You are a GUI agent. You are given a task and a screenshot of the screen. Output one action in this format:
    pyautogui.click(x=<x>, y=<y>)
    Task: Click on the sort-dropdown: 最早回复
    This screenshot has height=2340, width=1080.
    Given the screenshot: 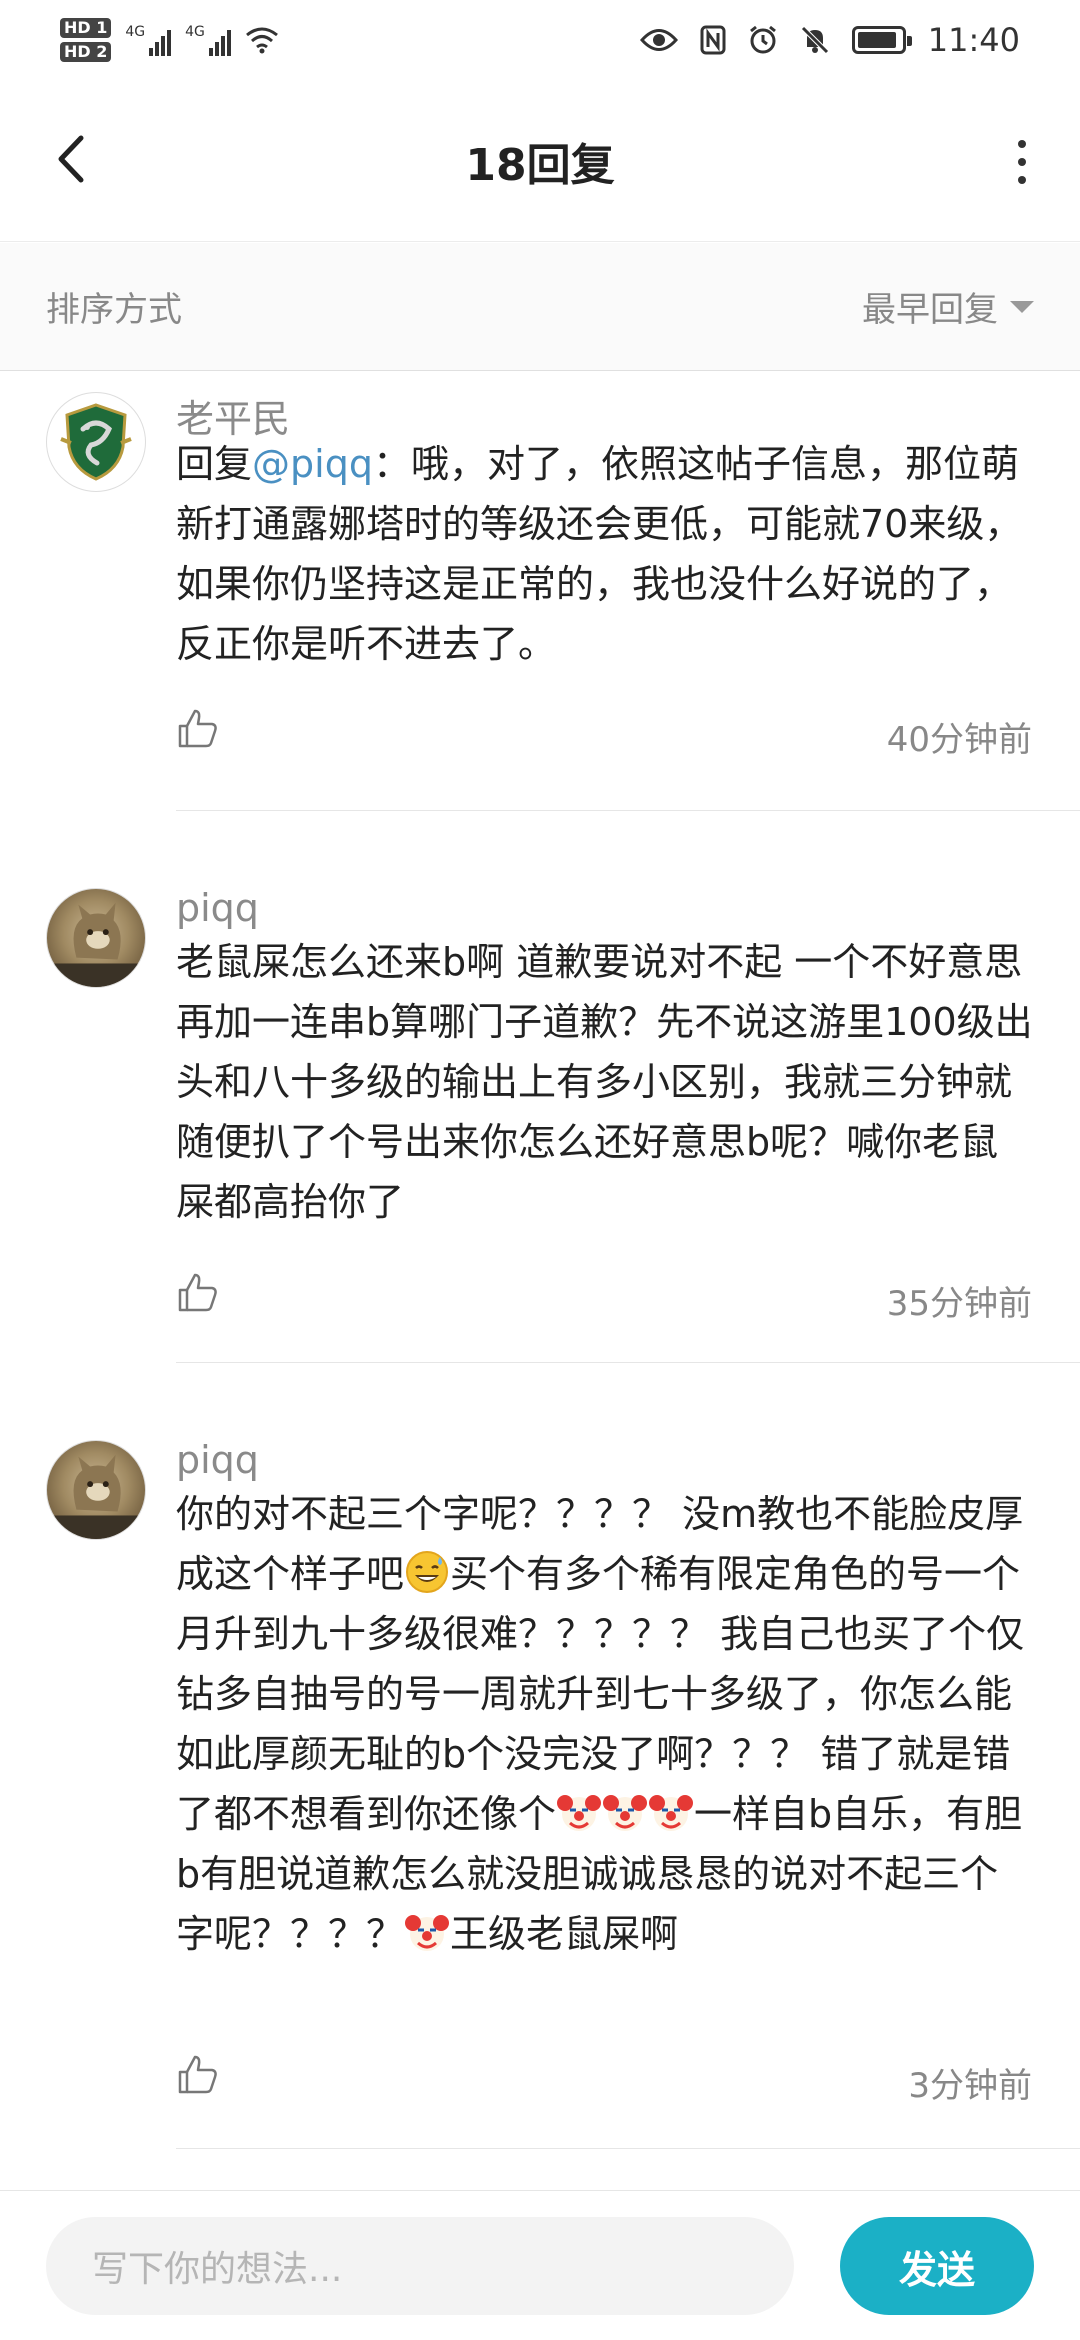 What is the action you would take?
    pyautogui.click(x=948, y=306)
    